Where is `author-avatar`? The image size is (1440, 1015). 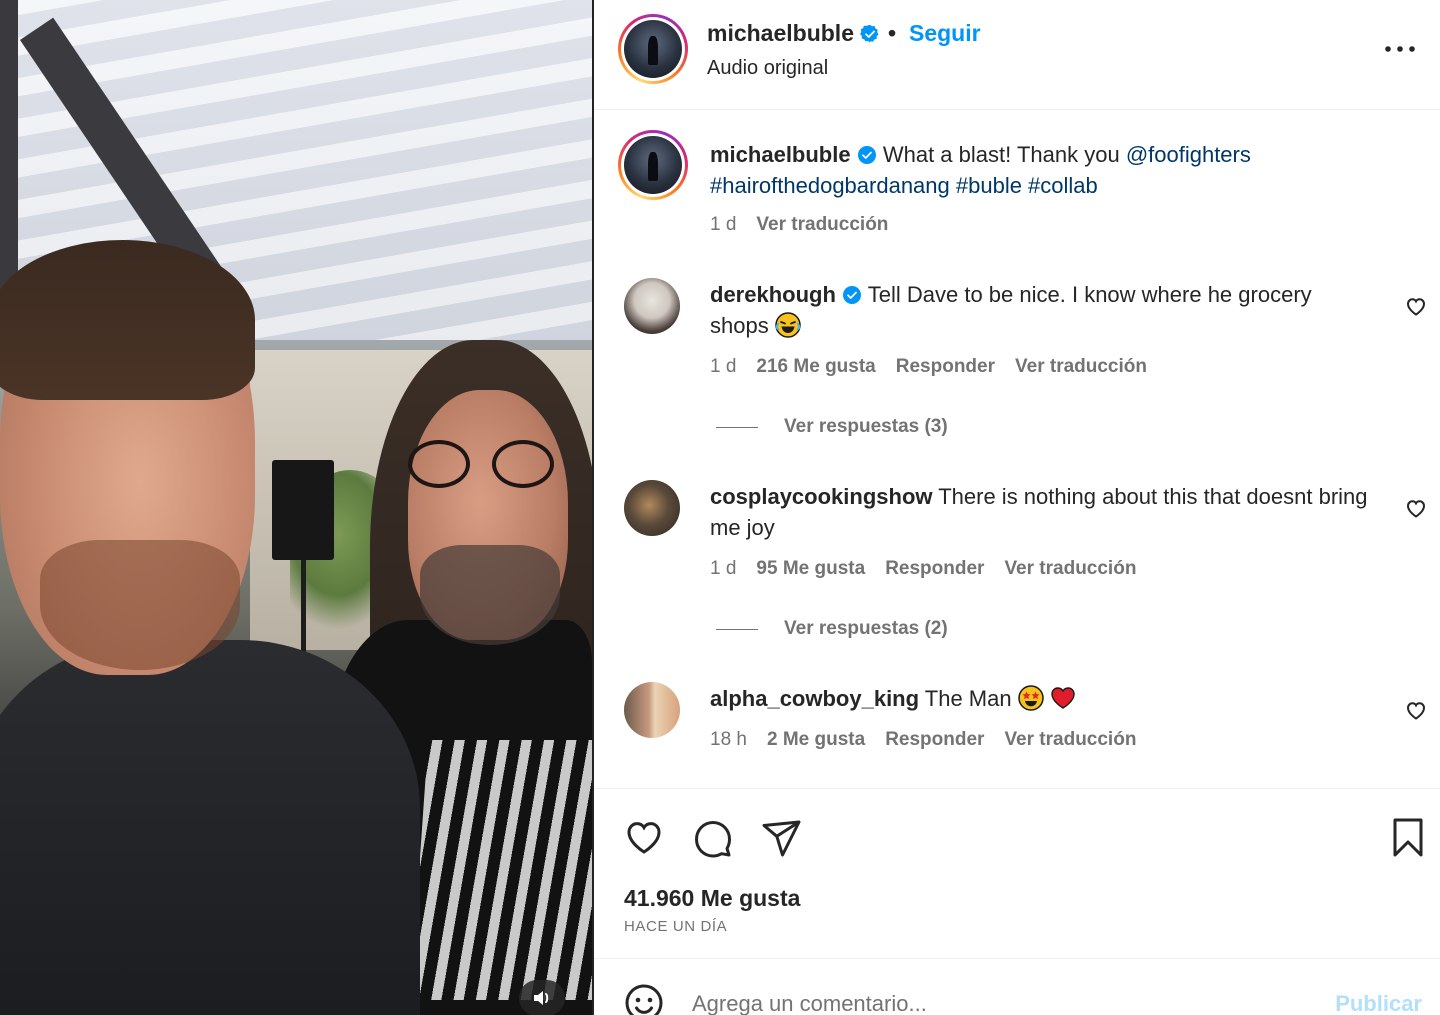
author-avatar is located at coordinates (653, 49).